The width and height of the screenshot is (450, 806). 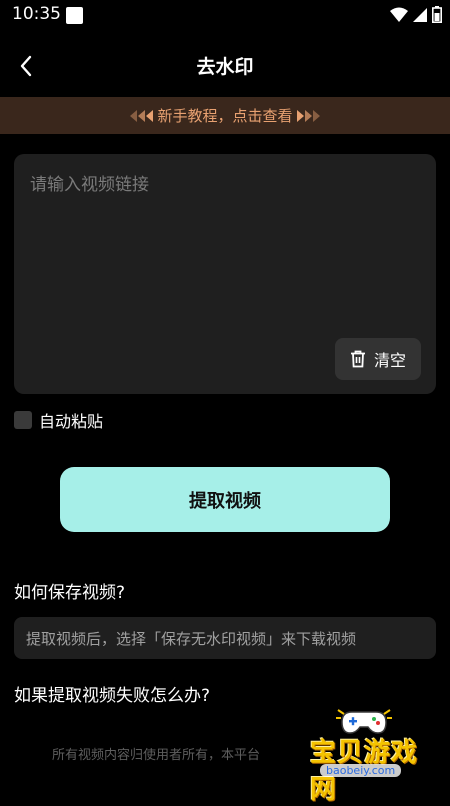 I want to click on tutorial-banner-text: 新手教程，点击查看, so click(x=225, y=116).